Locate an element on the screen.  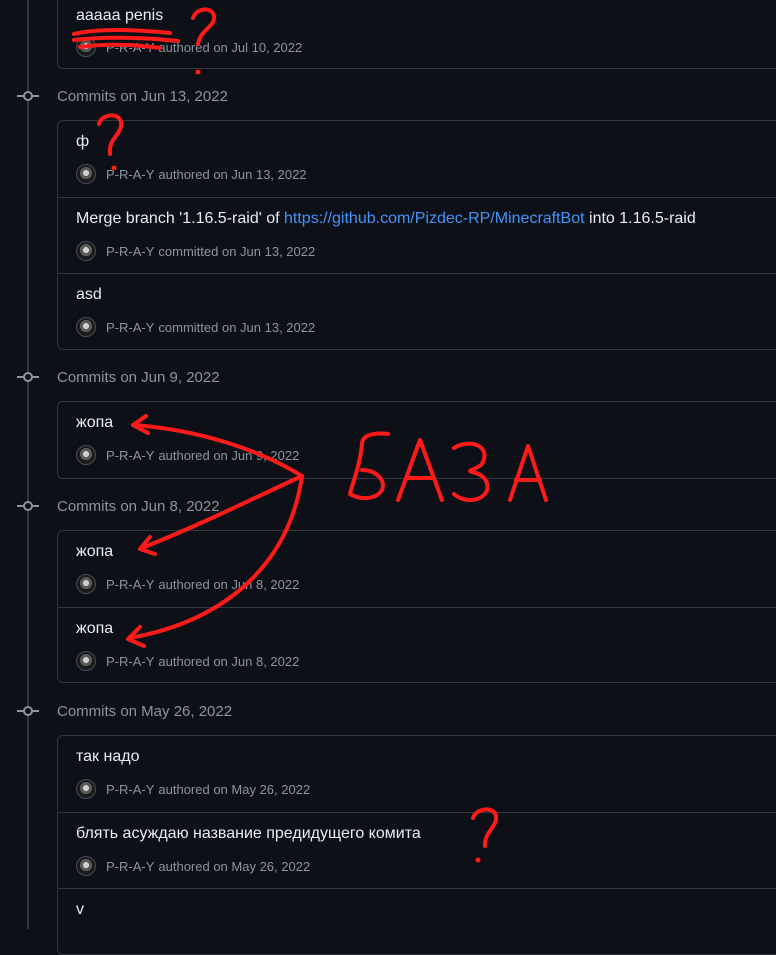
commit-message: ф is located at coordinates (82, 142).